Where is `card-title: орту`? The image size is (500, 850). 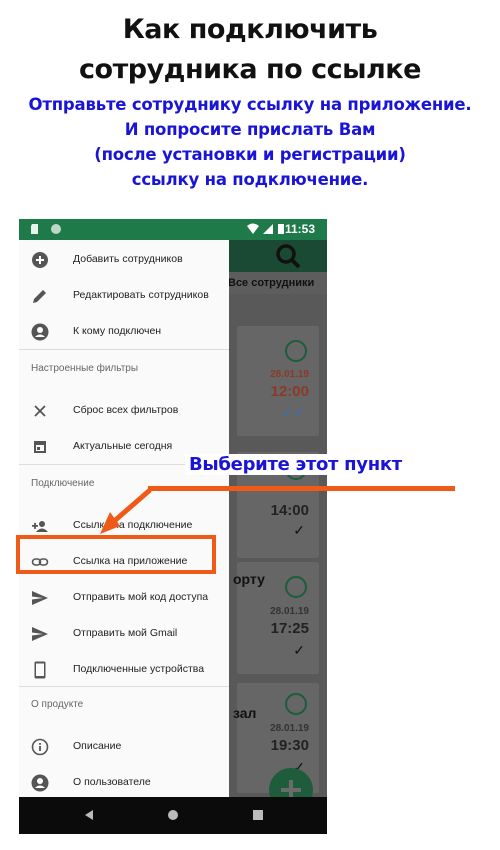 card-title: орту is located at coordinates (249, 579).